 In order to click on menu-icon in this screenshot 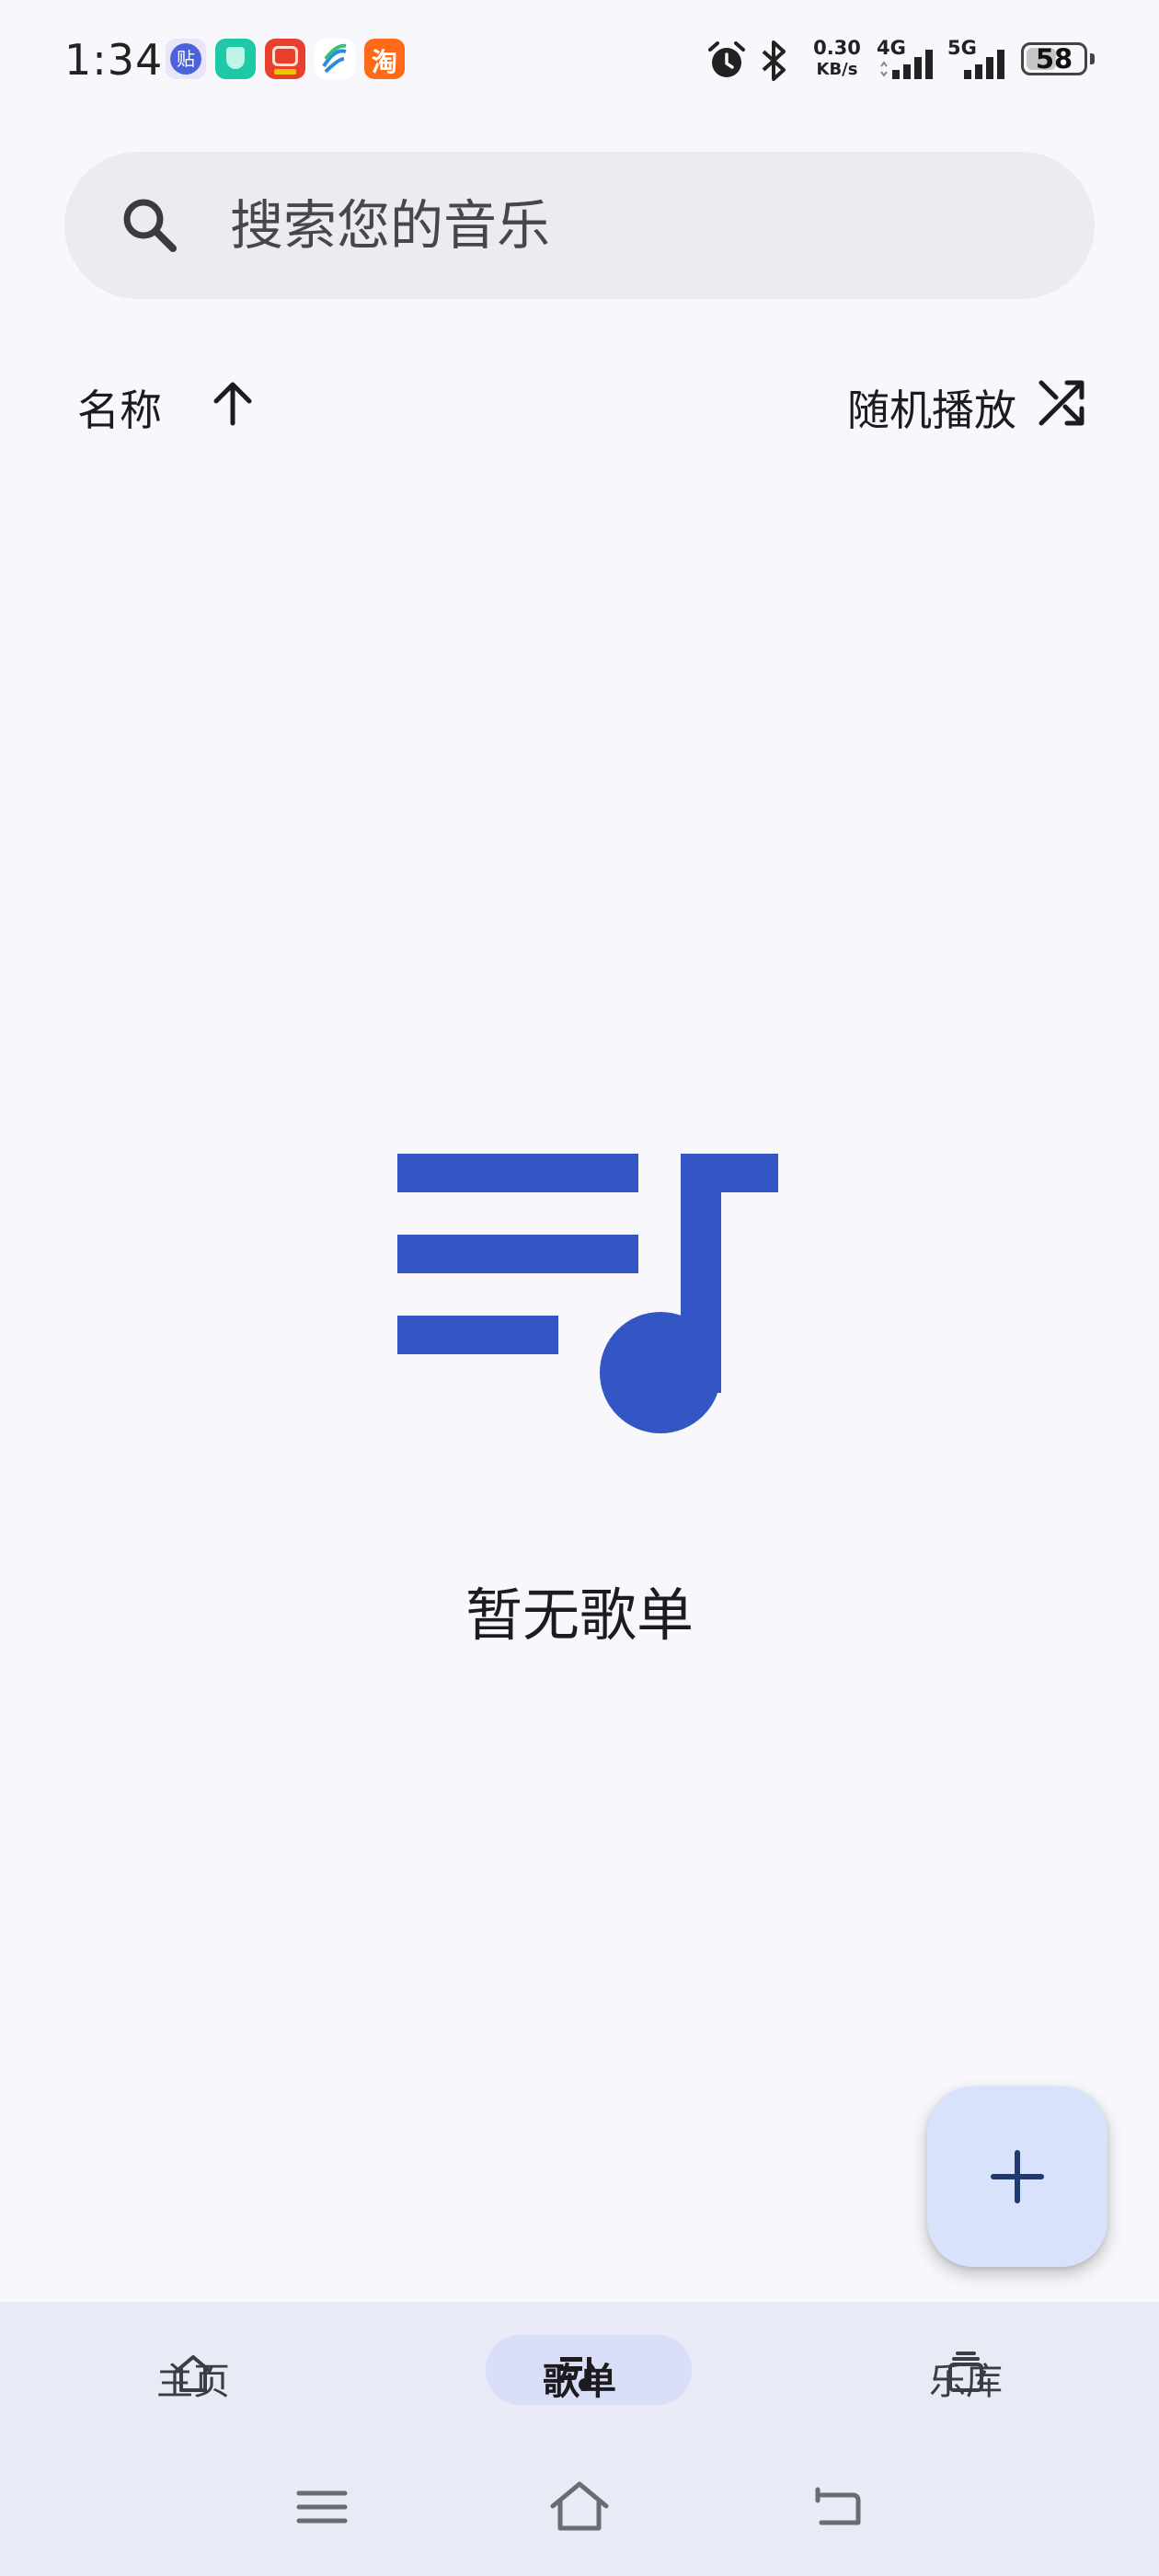, I will do `click(322, 2507)`.